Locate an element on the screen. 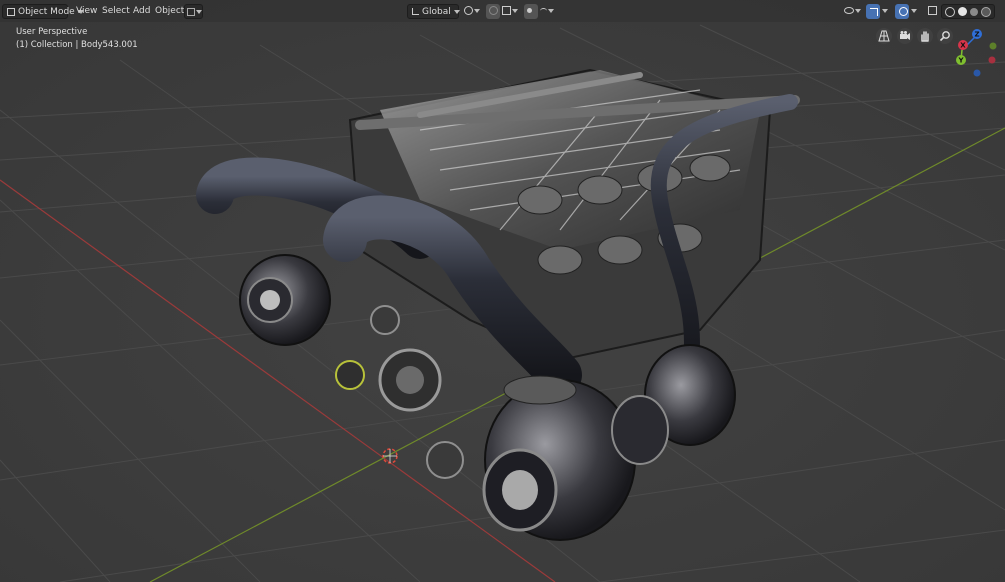 The height and width of the screenshot is (582, 1005). rendered-shading-icon is located at coordinates (986, 11).